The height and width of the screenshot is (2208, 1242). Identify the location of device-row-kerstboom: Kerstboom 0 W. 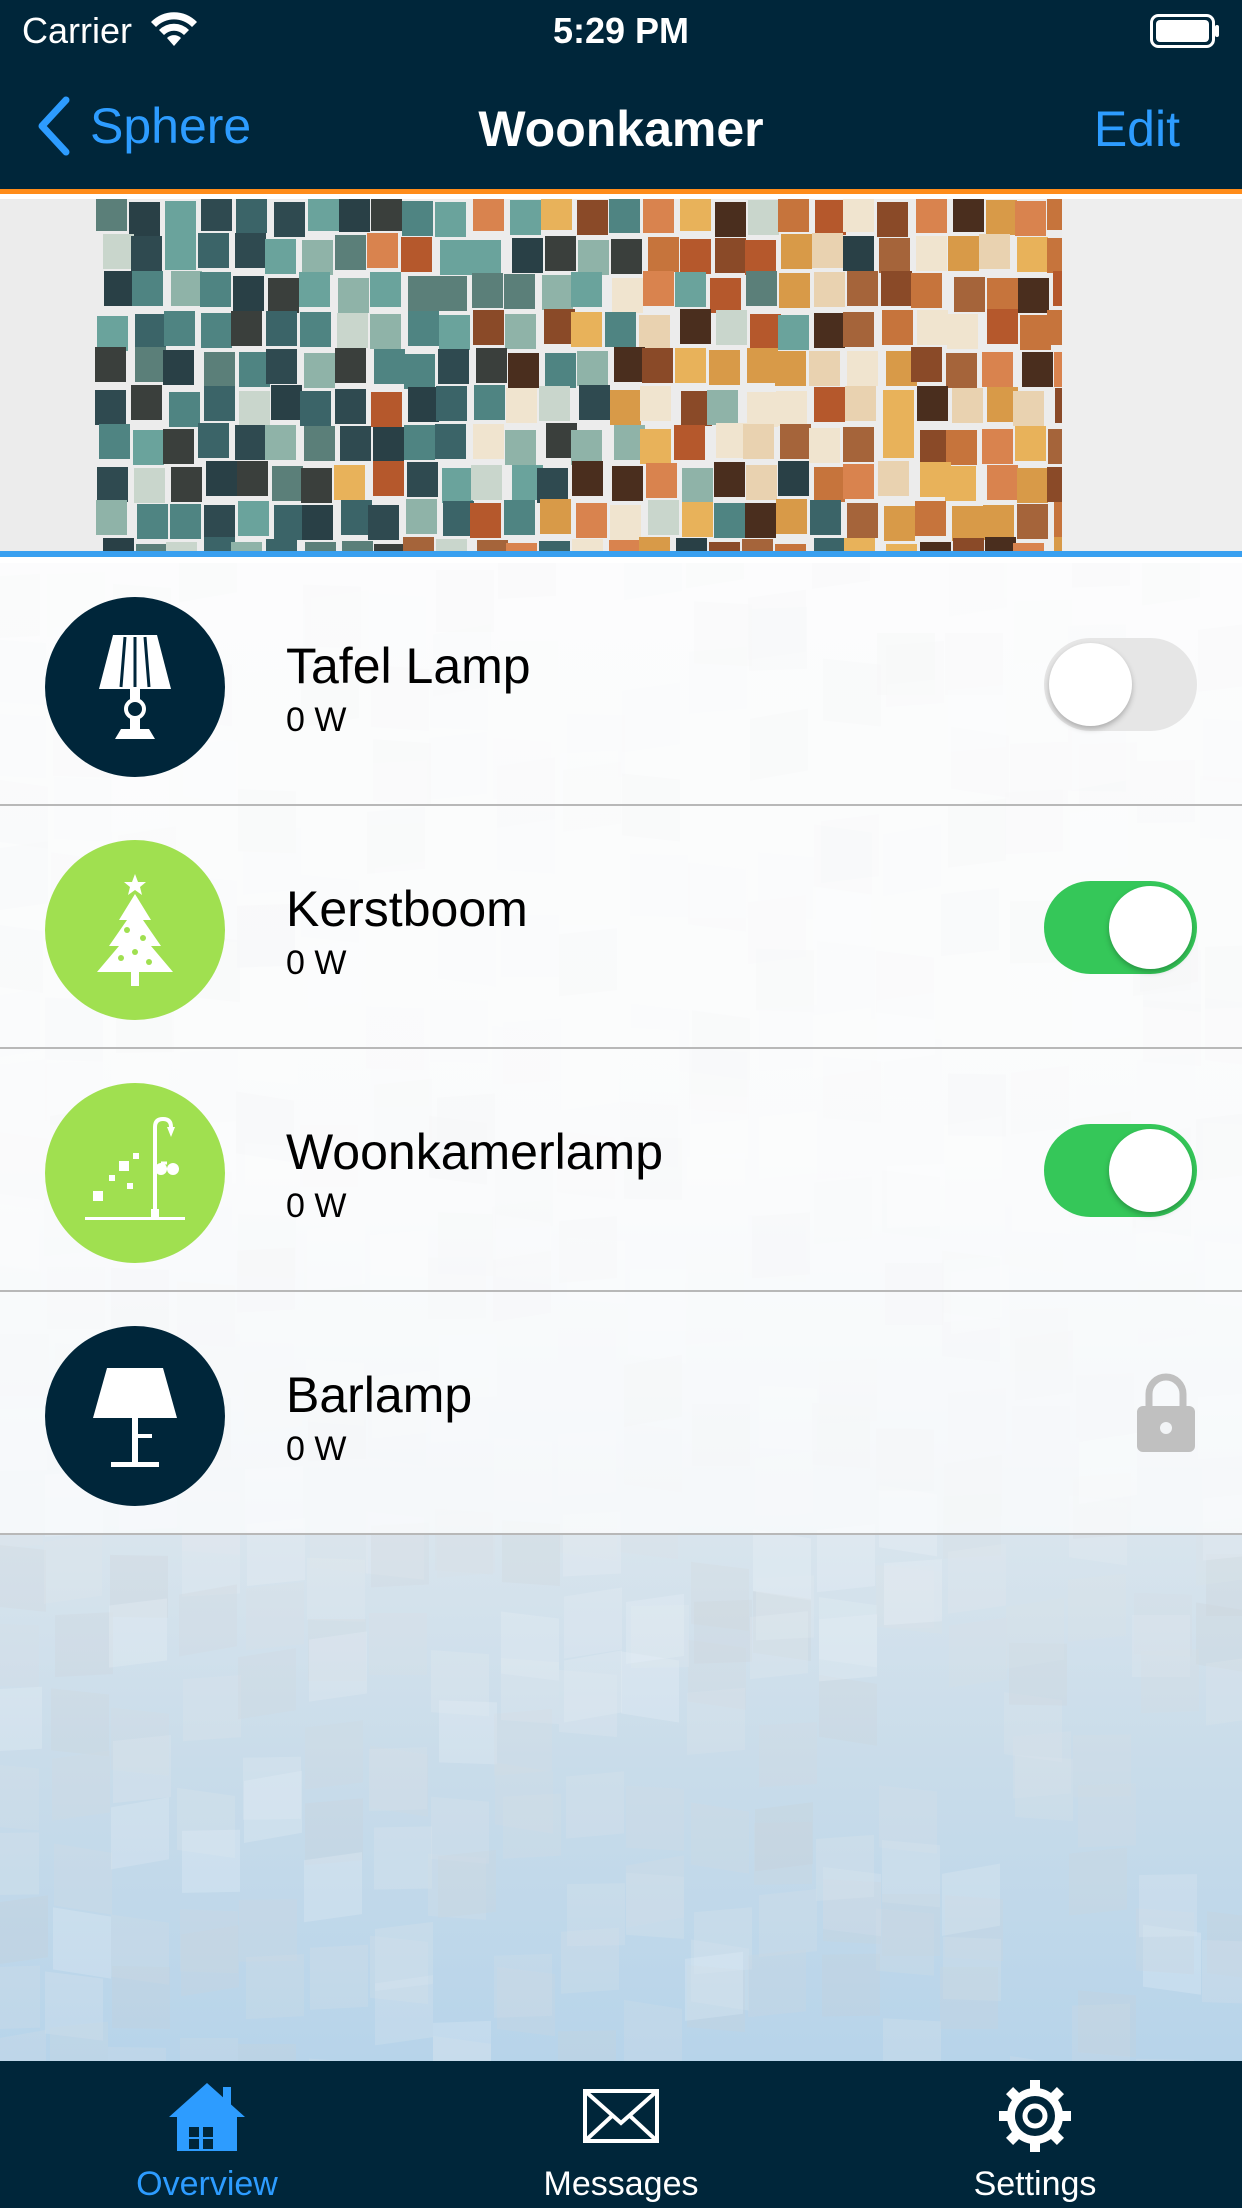
(621, 927).